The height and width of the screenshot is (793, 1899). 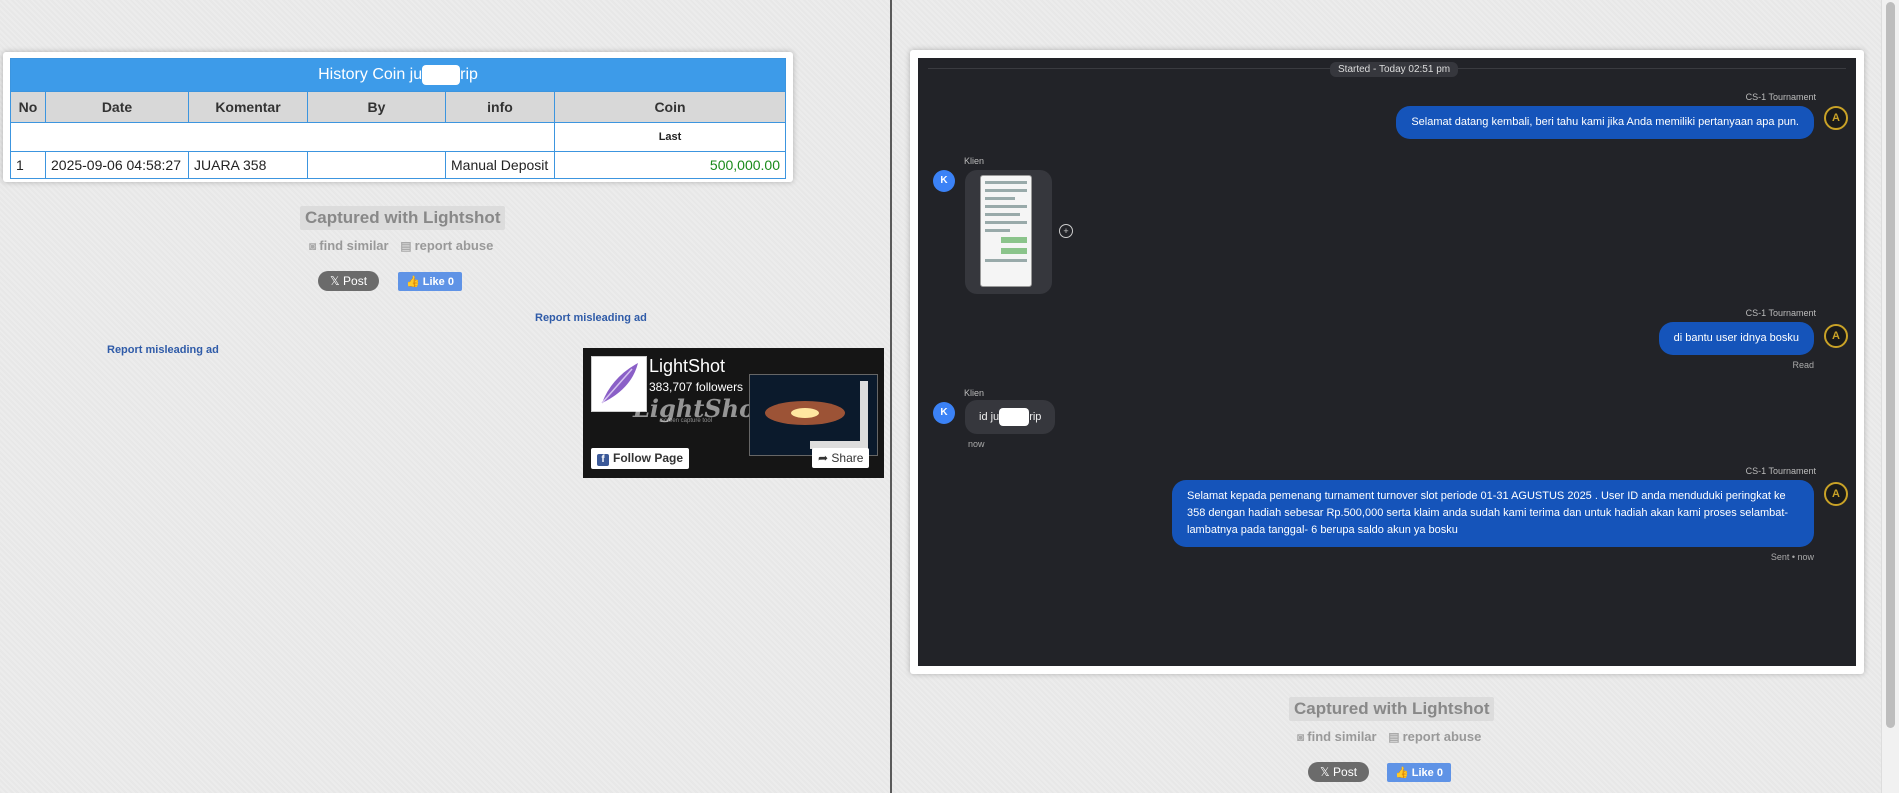 I want to click on add-reaction-icon: +, so click(x=1066, y=231).